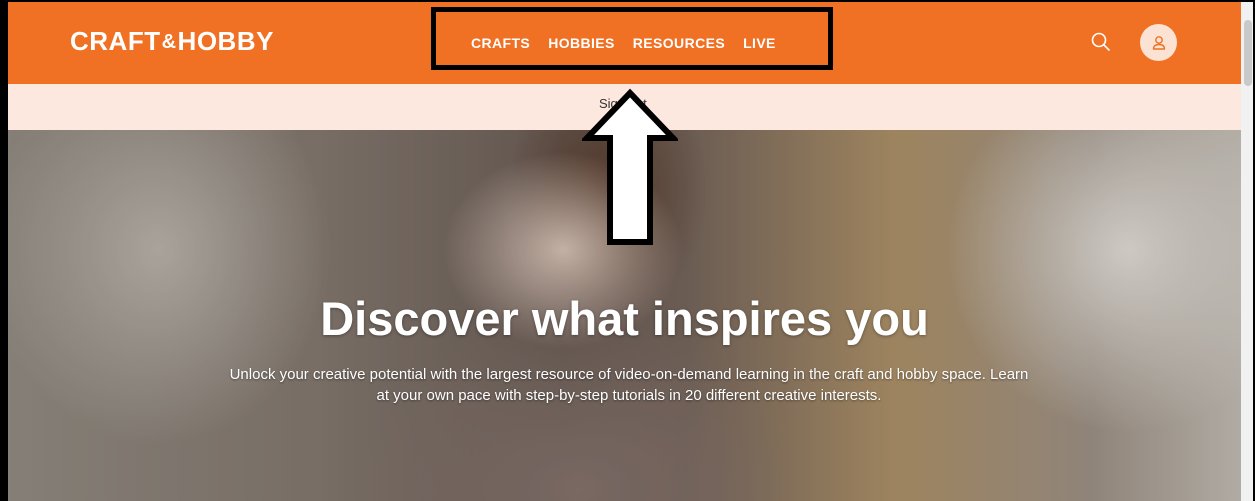 This screenshot has height=501, width=1255. Describe the element at coordinates (624, 318) in the screenshot. I see `hero-title: Discover what inspires you` at that location.